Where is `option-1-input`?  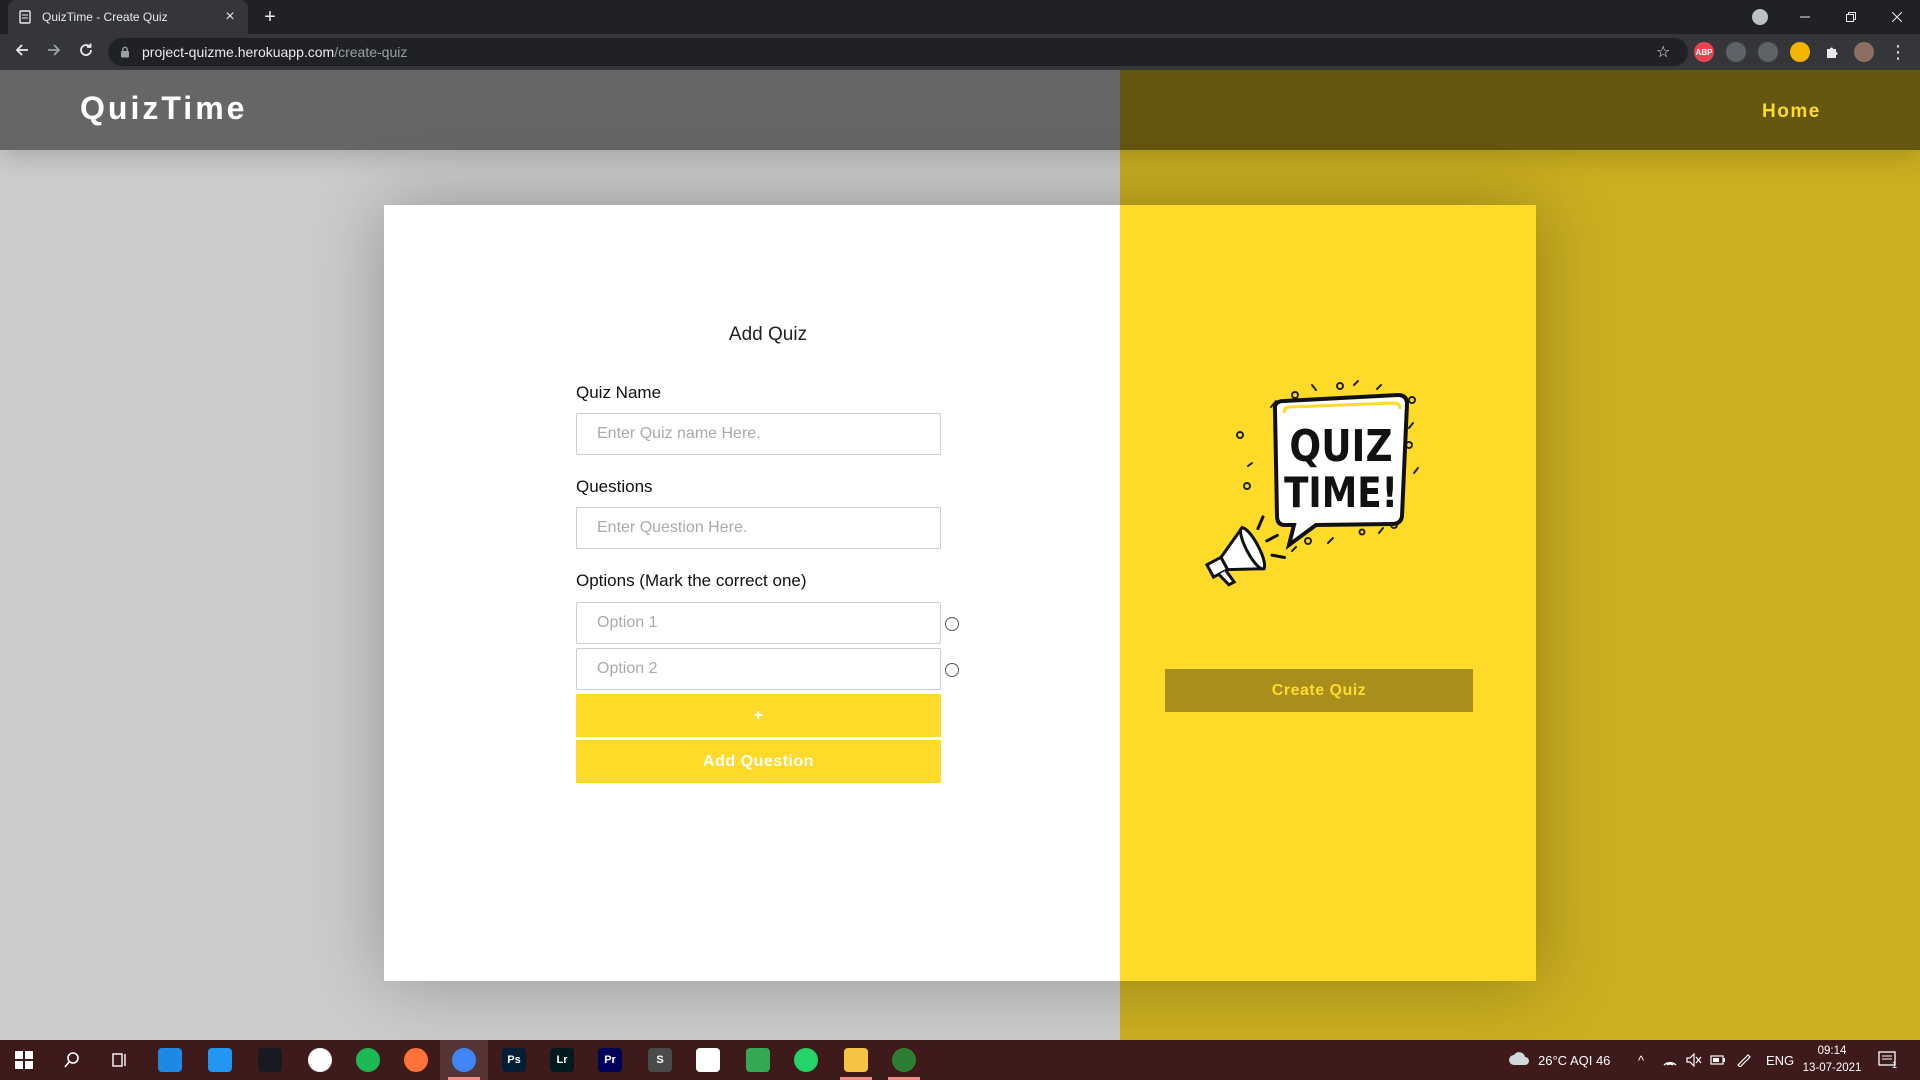
option-1-input is located at coordinates (758, 623).